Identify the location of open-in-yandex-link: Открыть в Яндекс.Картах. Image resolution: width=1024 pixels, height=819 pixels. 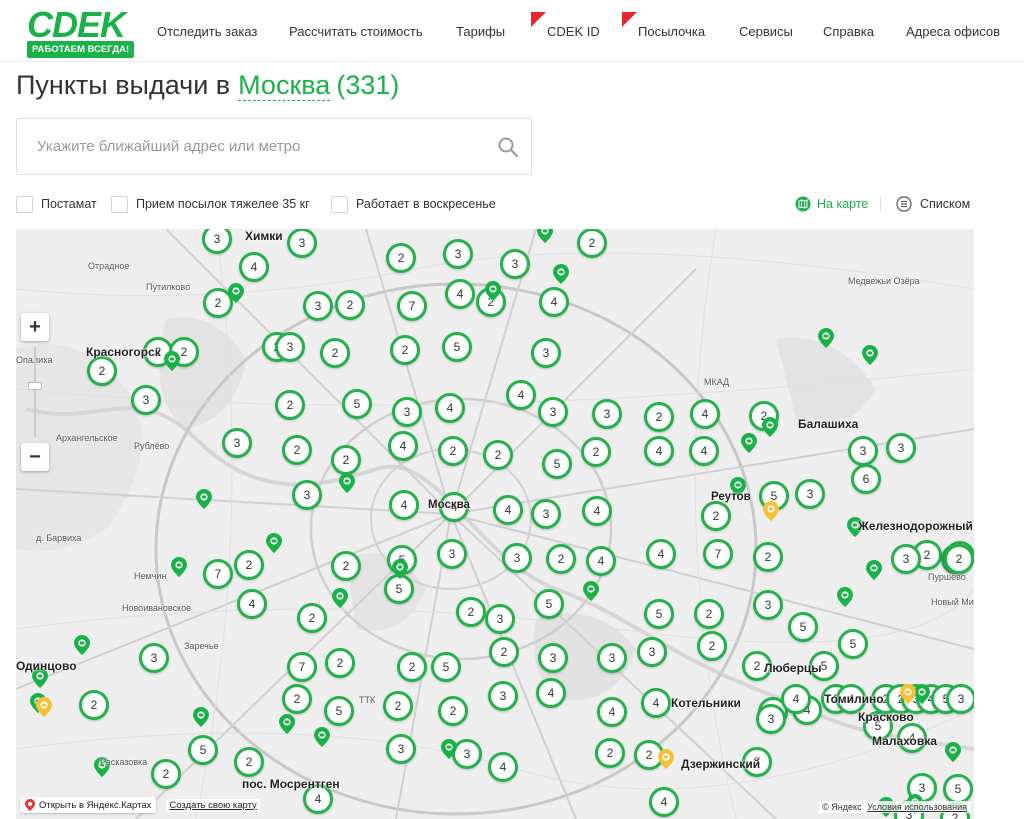
(88, 805).